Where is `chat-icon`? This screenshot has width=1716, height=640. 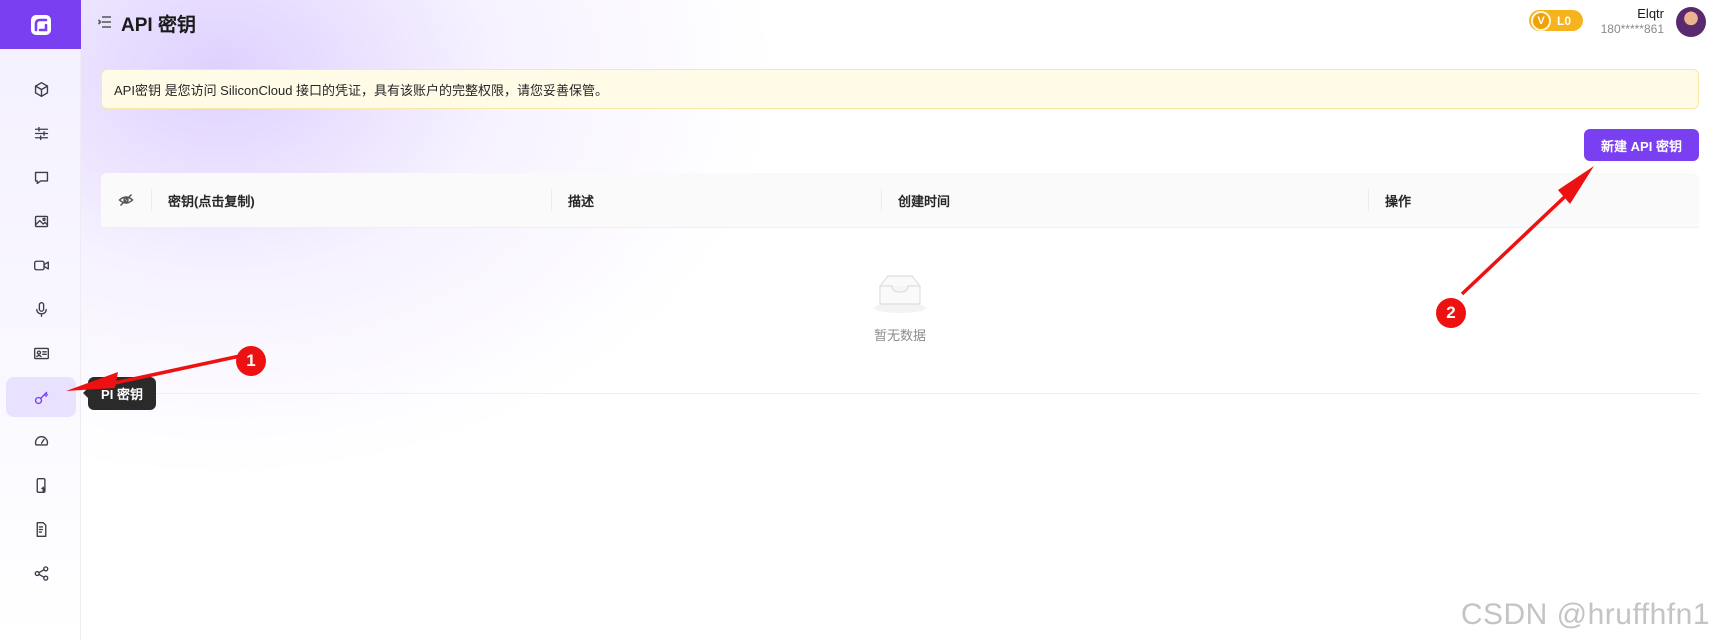
chat-icon is located at coordinates (41, 177).